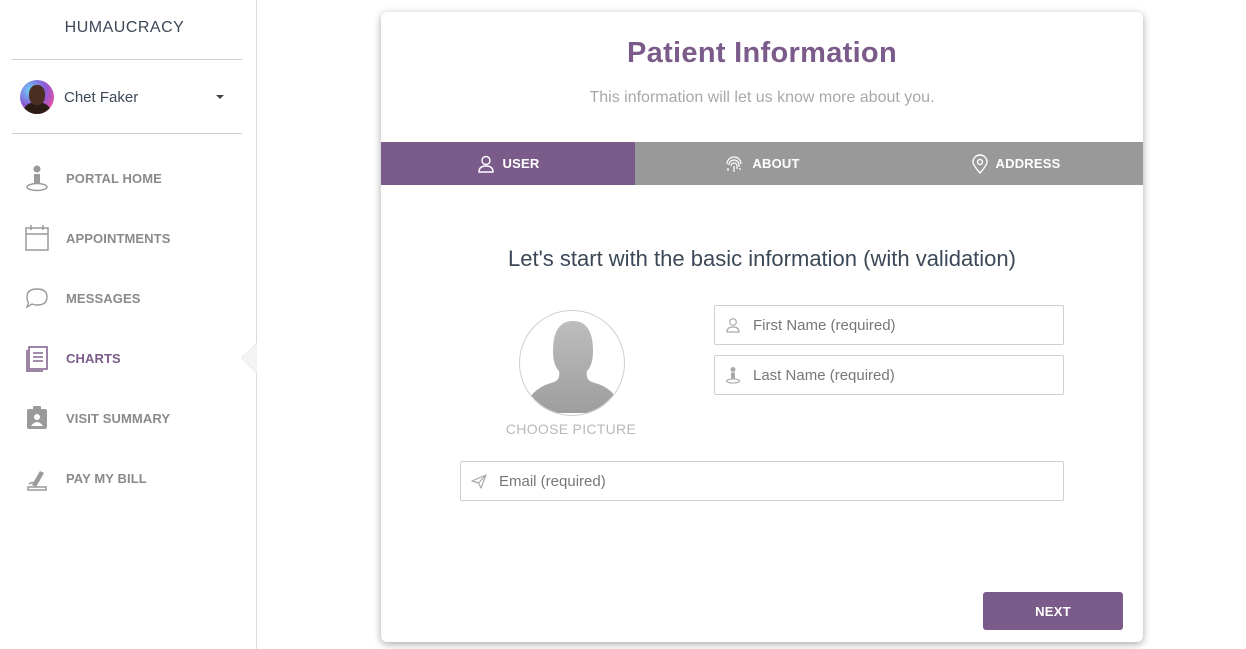  What do you see at coordinates (573, 367) in the screenshot?
I see `default-avatar-icon` at bounding box center [573, 367].